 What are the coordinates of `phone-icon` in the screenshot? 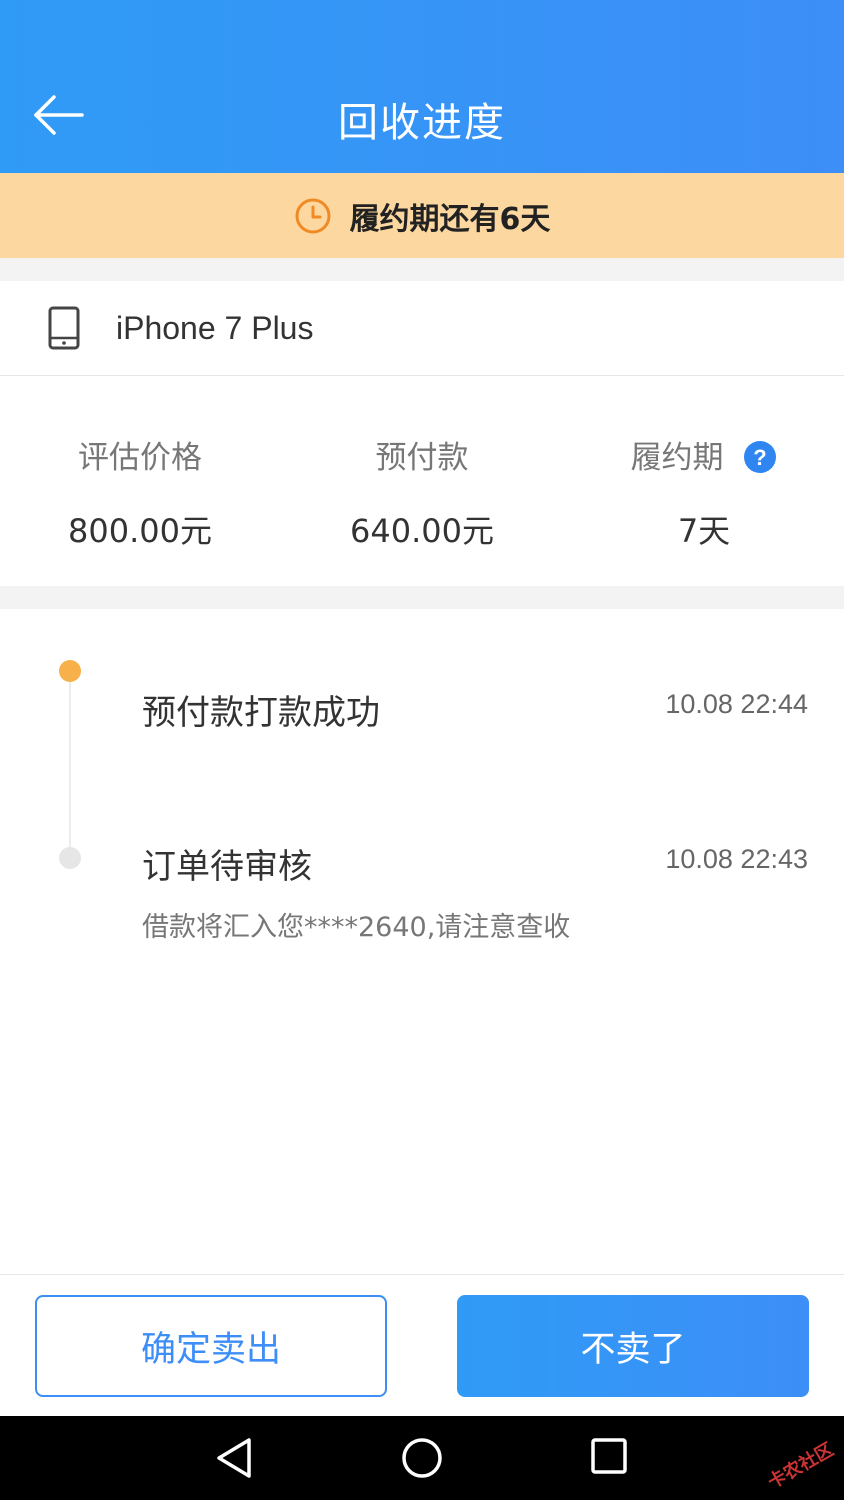 It's located at (64, 328).